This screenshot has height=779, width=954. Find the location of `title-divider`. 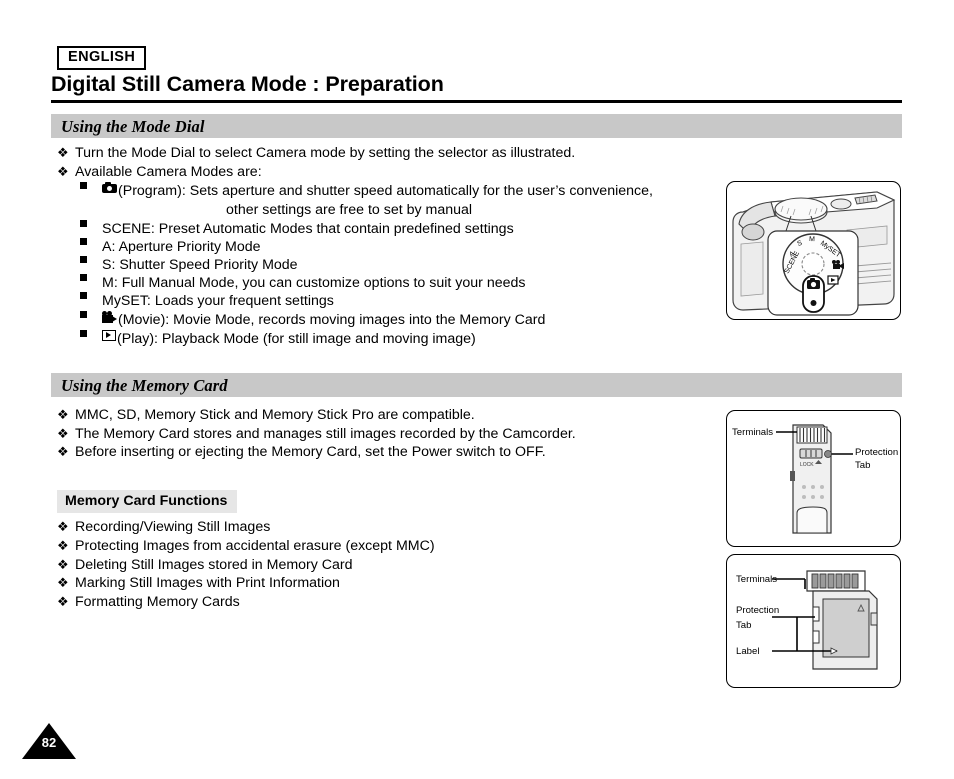

title-divider is located at coordinates (476, 101).